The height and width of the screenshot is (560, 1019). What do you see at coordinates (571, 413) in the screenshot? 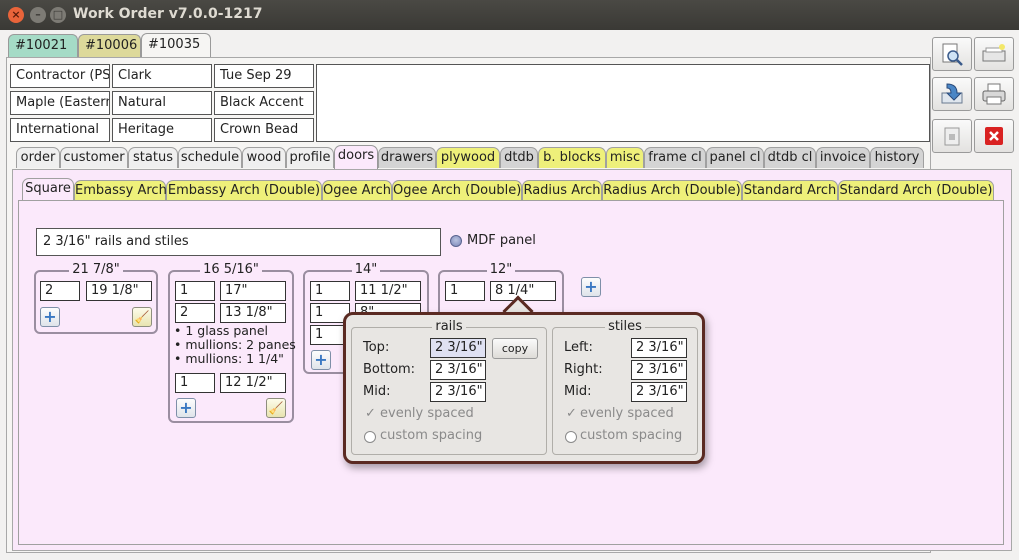
I see `stile-evenly-check-icon: ✓` at bounding box center [571, 413].